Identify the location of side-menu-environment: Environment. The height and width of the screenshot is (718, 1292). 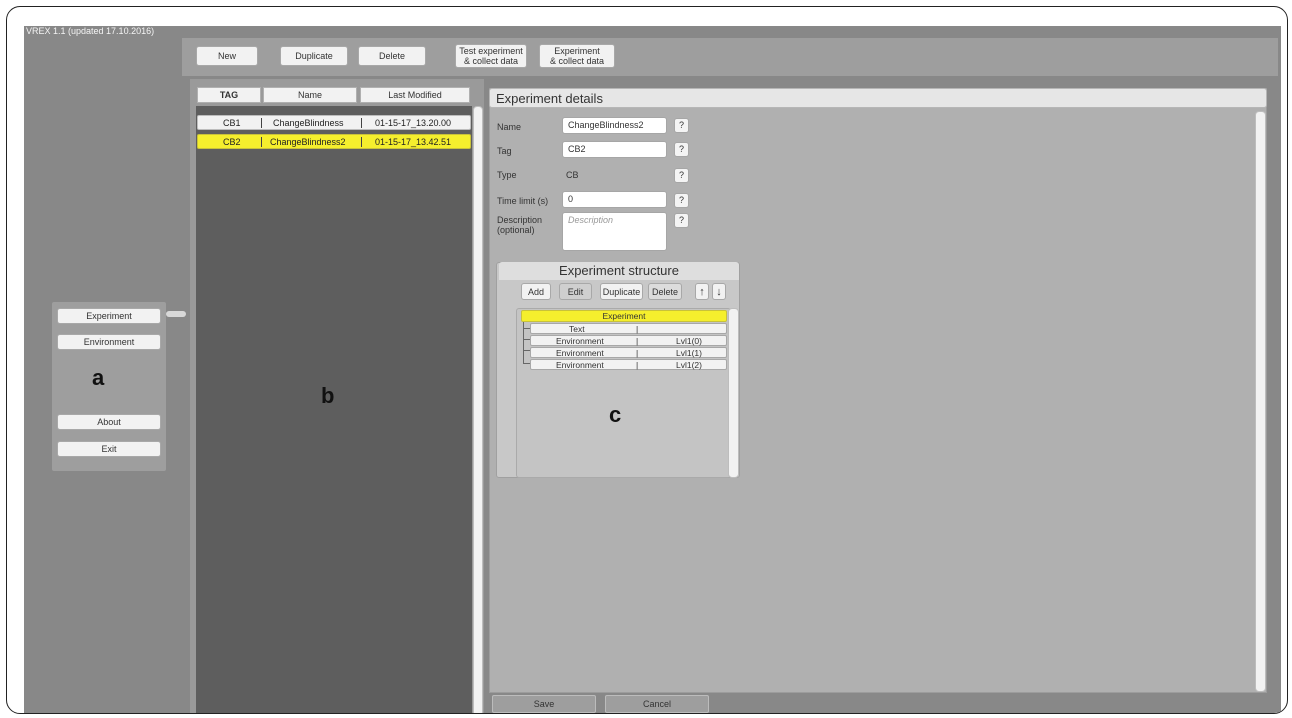
(109, 342).